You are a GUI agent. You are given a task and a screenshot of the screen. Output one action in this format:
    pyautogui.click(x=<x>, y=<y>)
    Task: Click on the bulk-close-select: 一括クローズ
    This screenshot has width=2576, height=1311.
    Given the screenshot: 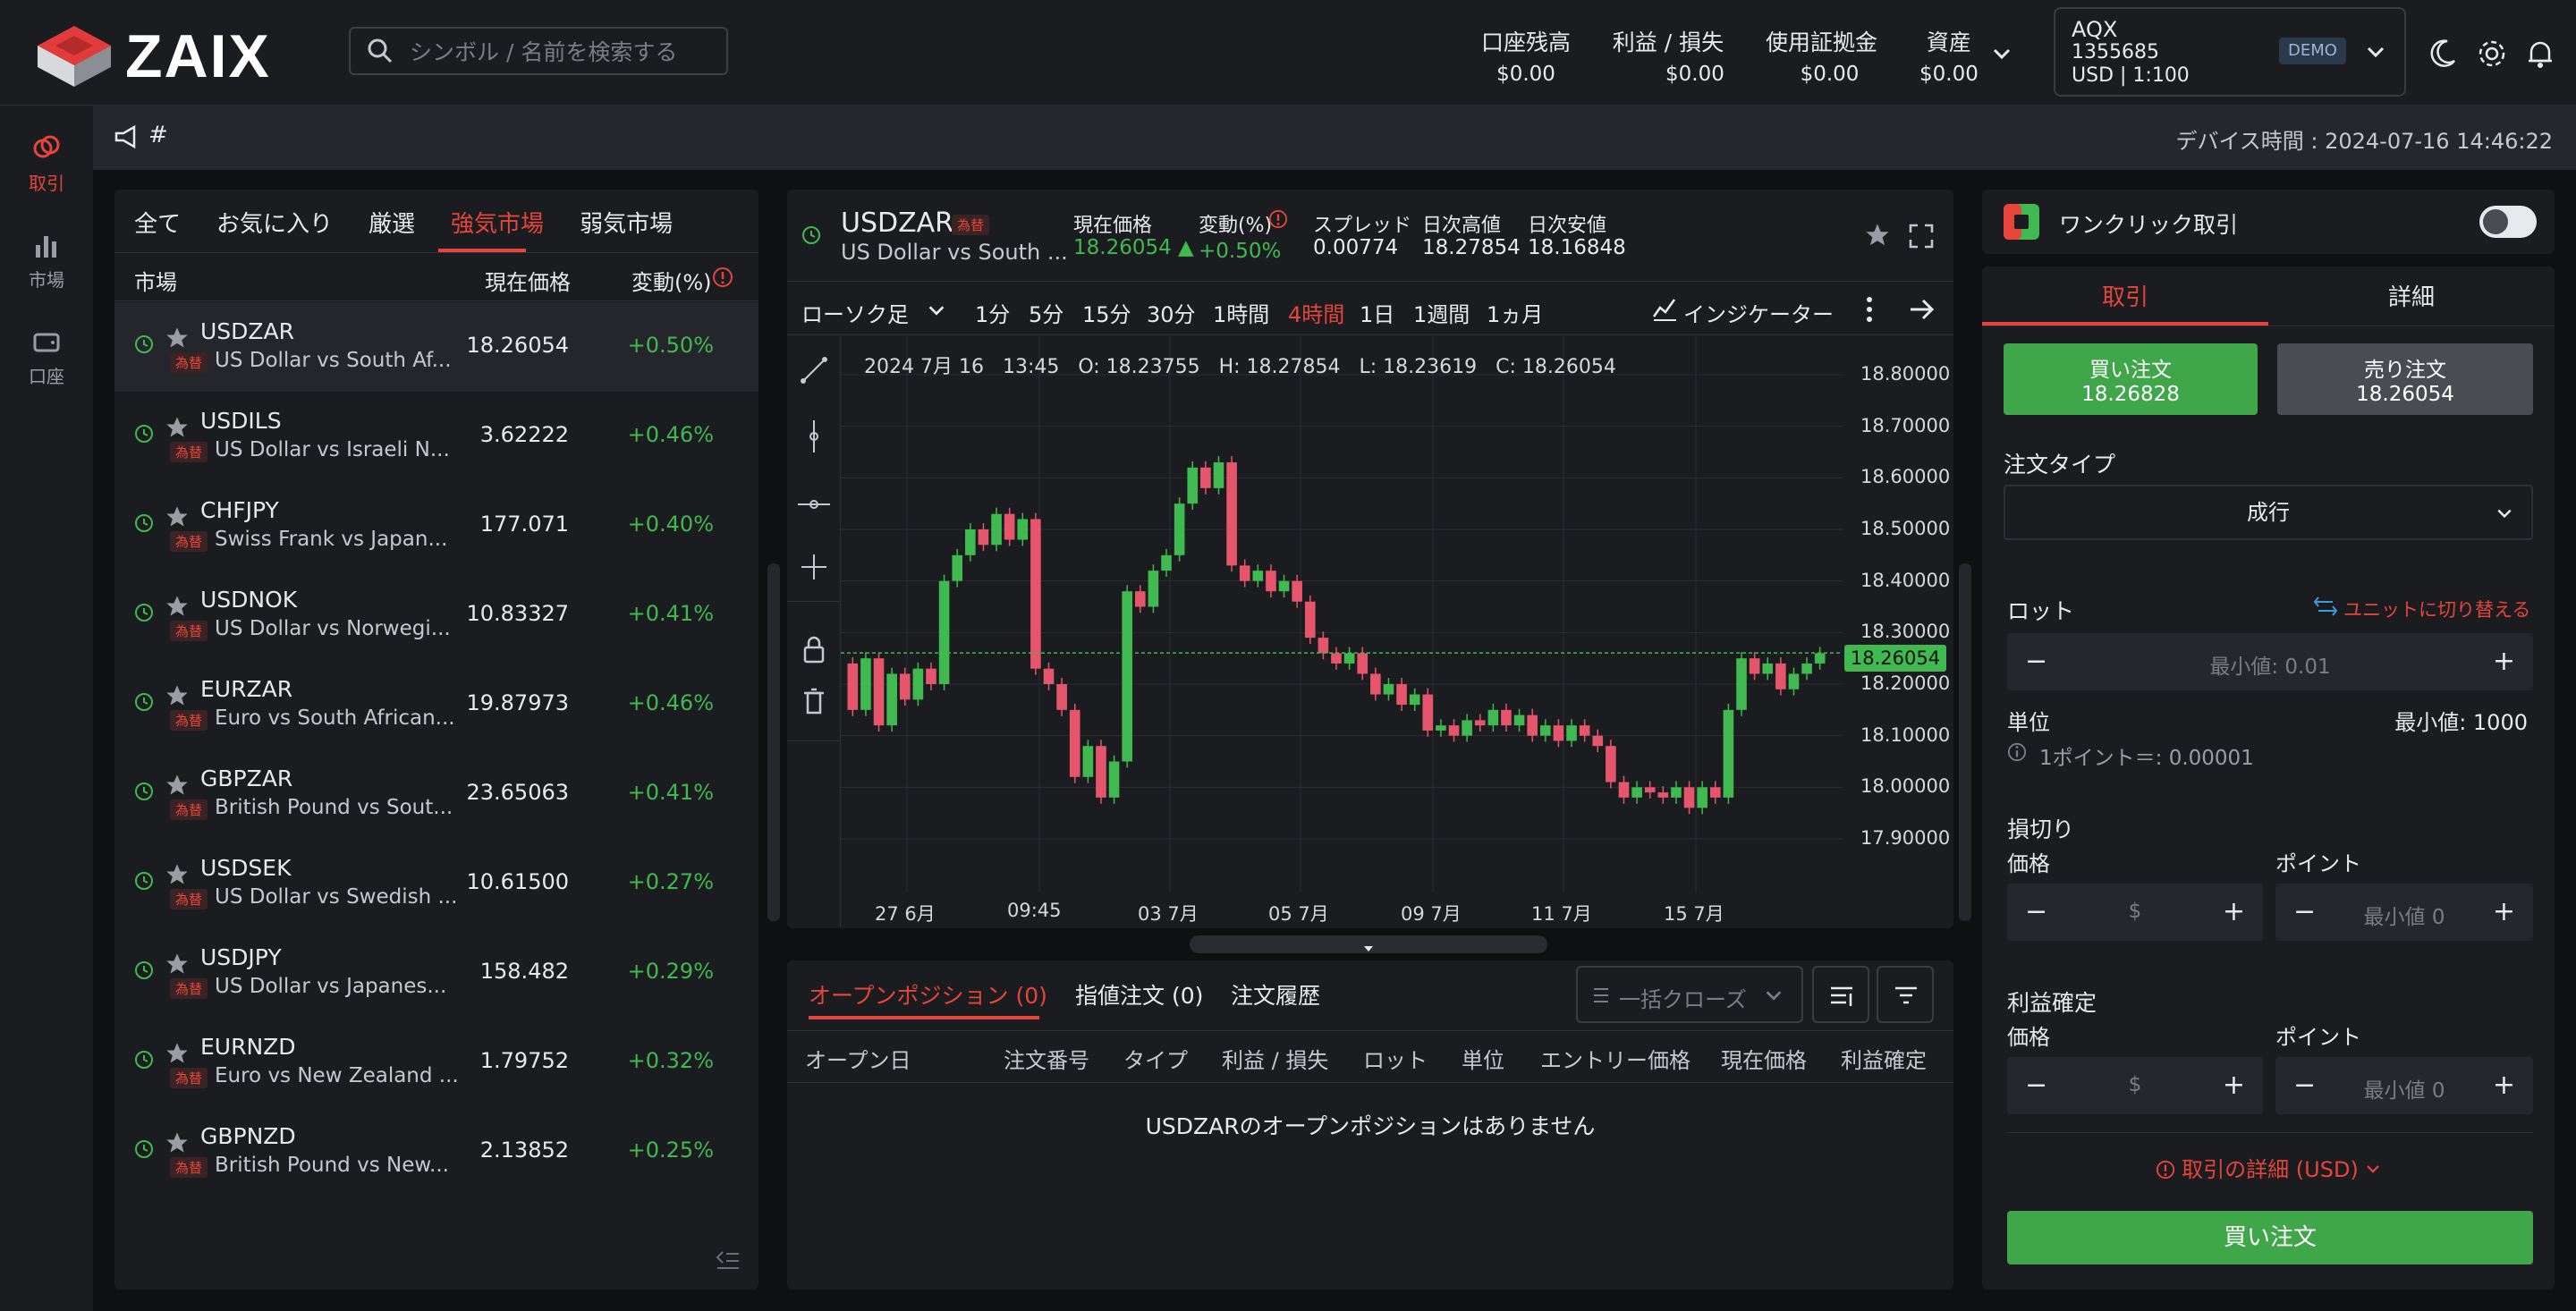 What is the action you would take?
    pyautogui.click(x=1689, y=994)
    